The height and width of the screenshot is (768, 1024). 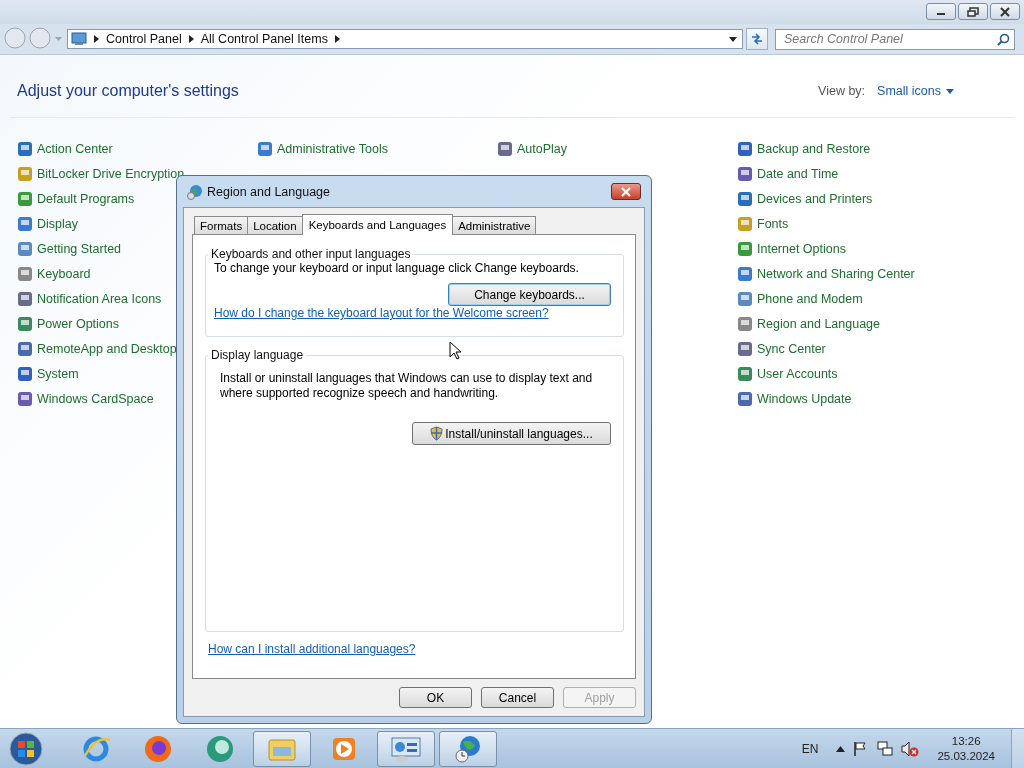 I want to click on description-text: Install or uninstall languages that Windows can use to display text and where supported recognize speech and handwriting., so click(x=407, y=386).